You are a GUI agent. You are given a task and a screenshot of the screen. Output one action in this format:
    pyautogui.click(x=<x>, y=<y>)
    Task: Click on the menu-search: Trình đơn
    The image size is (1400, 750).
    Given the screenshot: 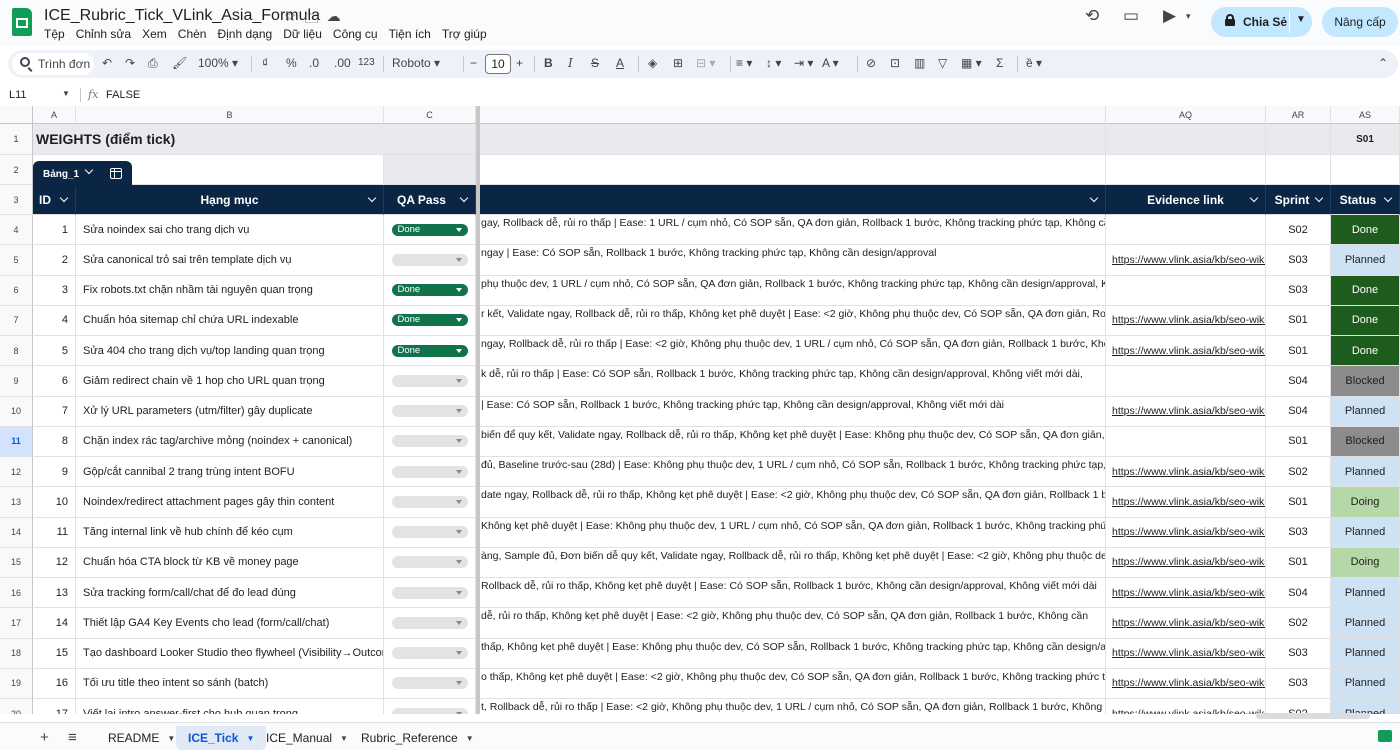 What is the action you would take?
    pyautogui.click(x=53, y=64)
    